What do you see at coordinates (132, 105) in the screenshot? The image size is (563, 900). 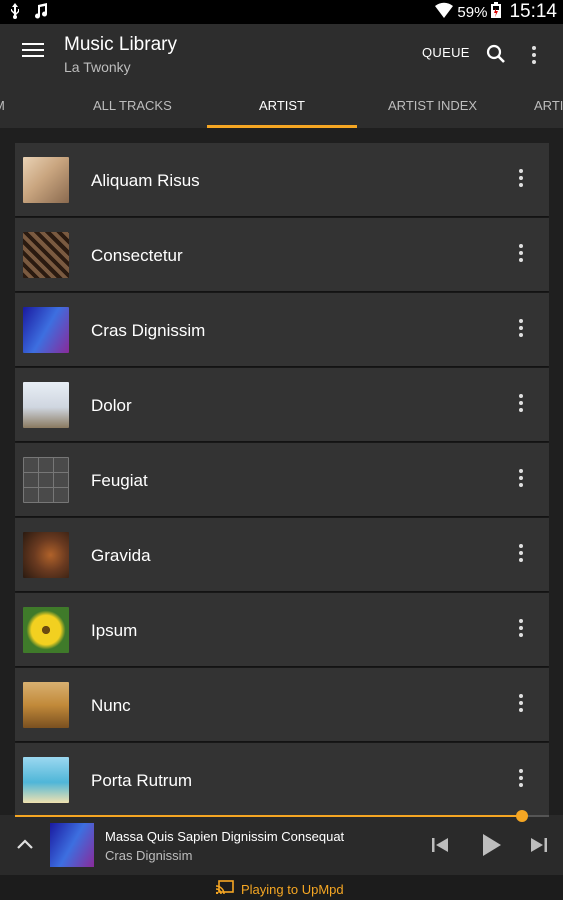 I see `tab-all-tracks: ALL TRACKS` at bounding box center [132, 105].